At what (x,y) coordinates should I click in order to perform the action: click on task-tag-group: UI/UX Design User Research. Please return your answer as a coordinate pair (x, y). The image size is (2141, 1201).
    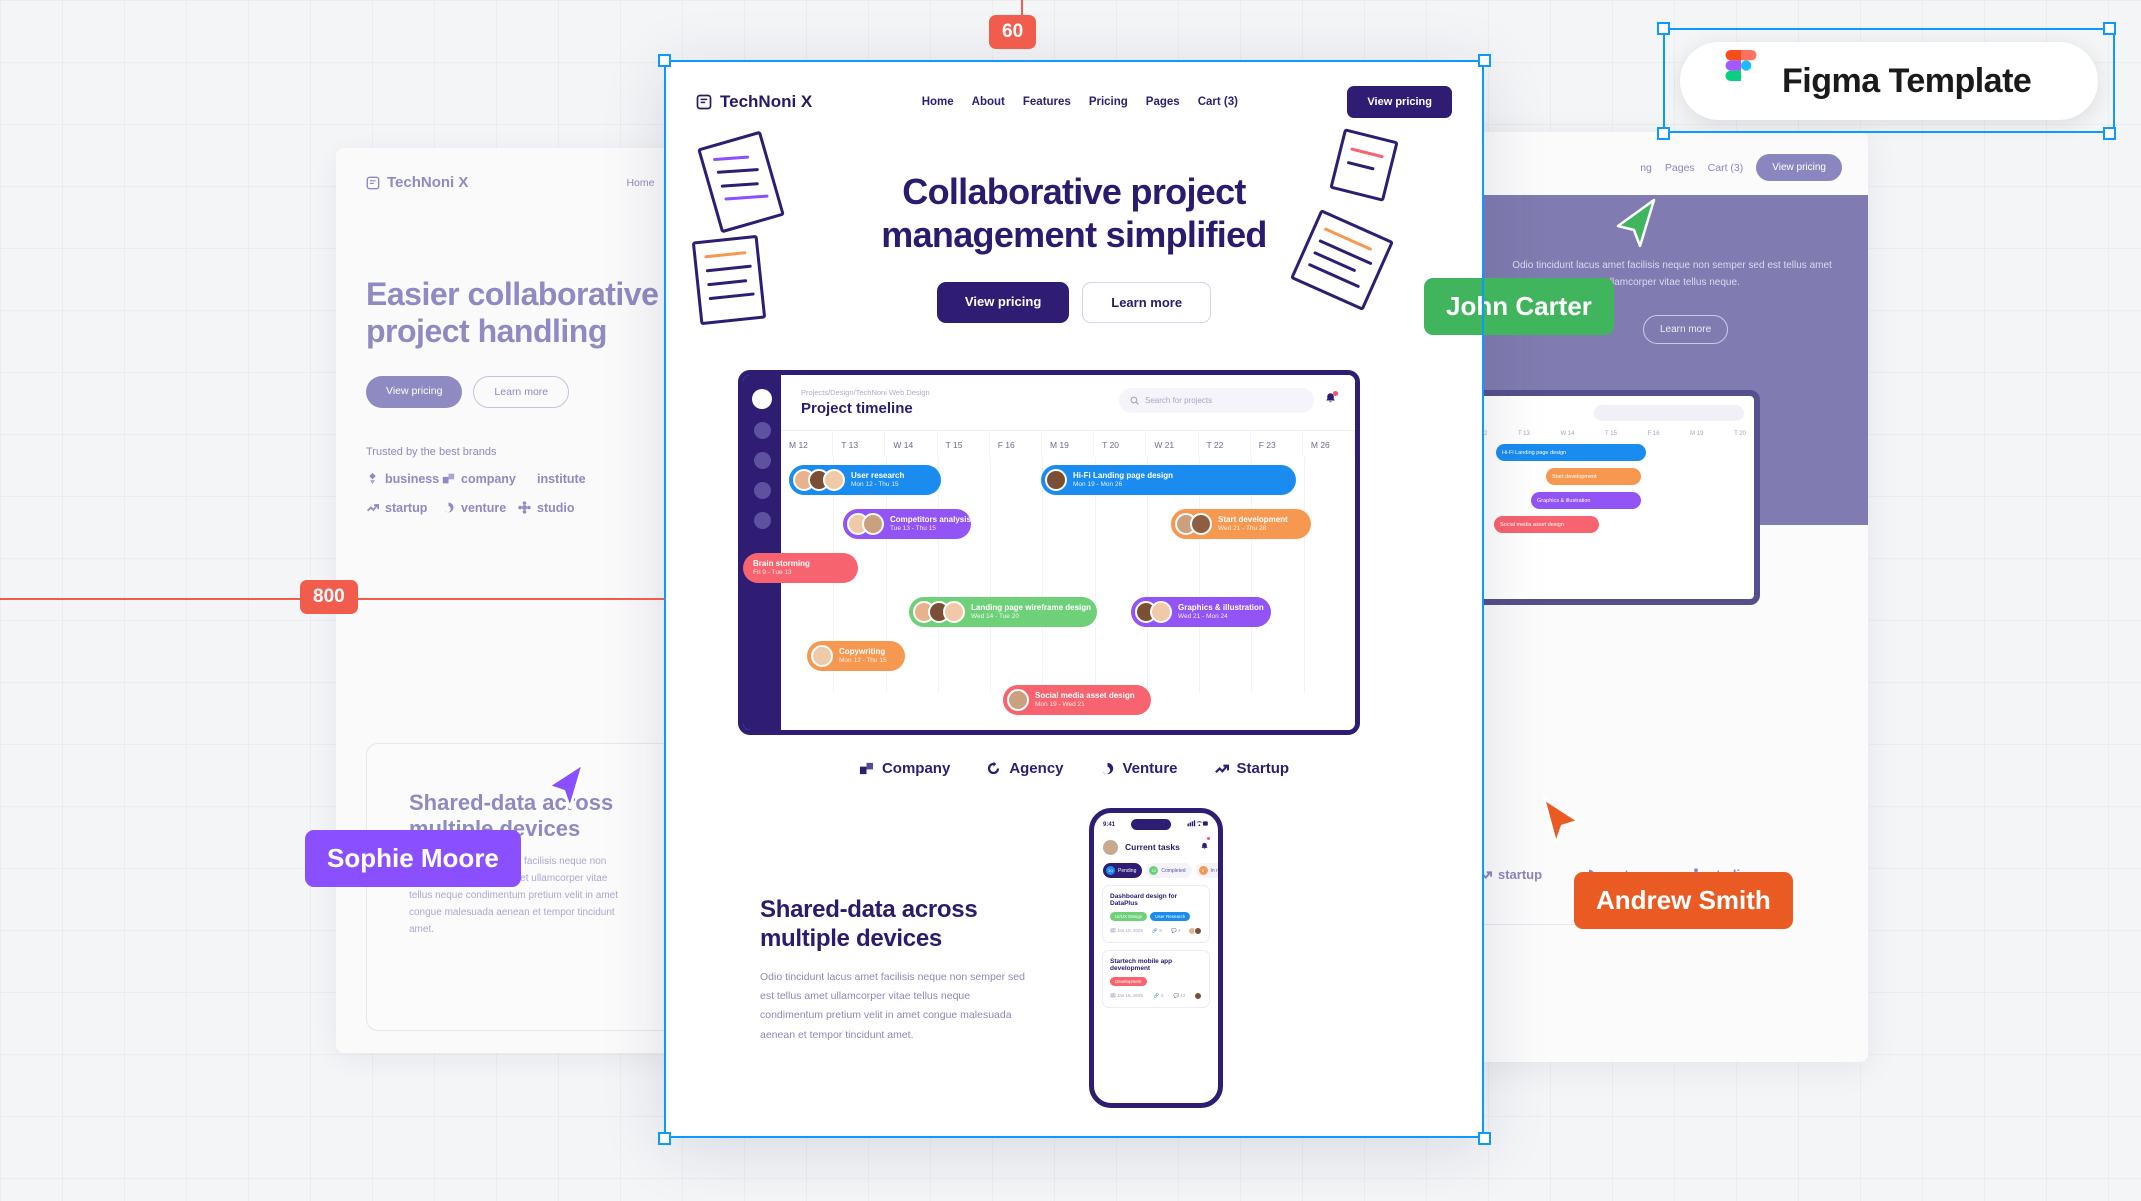
    Looking at the image, I should click on (1156, 916).